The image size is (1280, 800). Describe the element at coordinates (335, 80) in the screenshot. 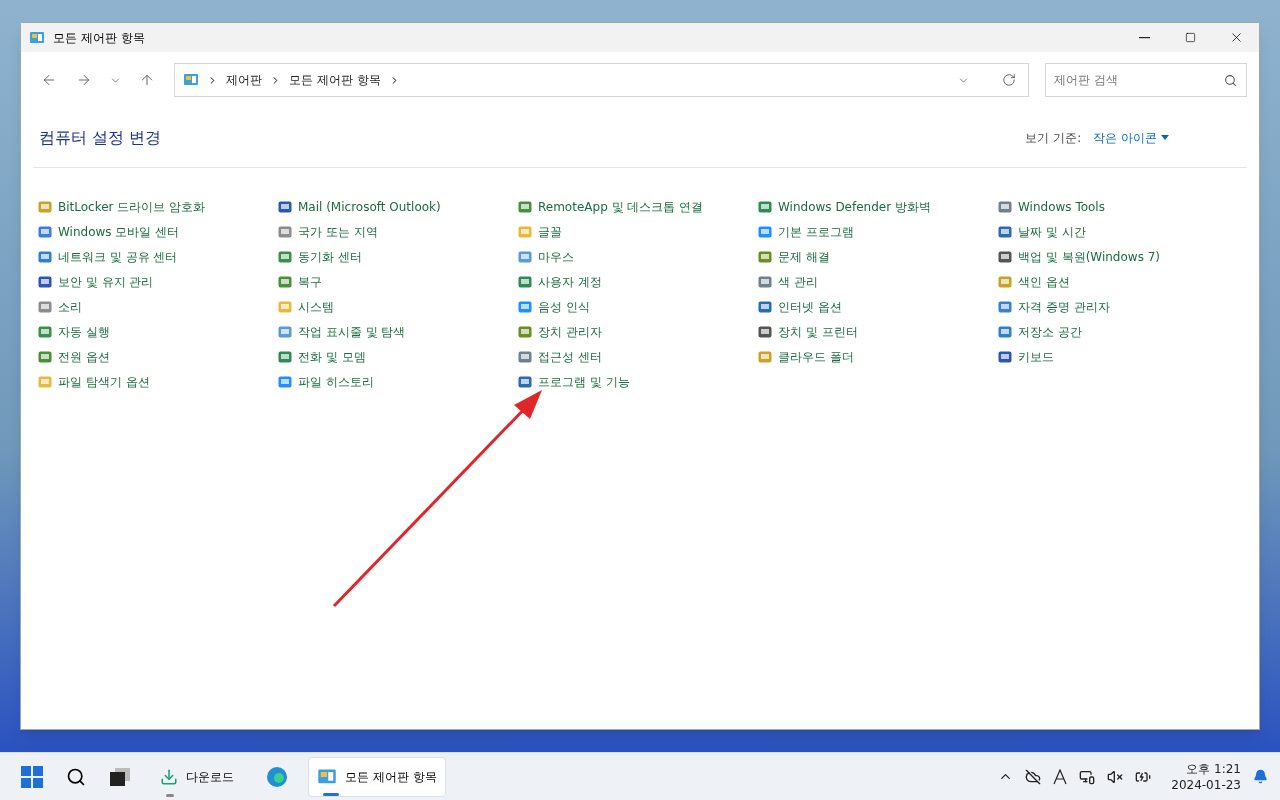

I see `breadcrumb-item: 모든 제어판 항목` at that location.